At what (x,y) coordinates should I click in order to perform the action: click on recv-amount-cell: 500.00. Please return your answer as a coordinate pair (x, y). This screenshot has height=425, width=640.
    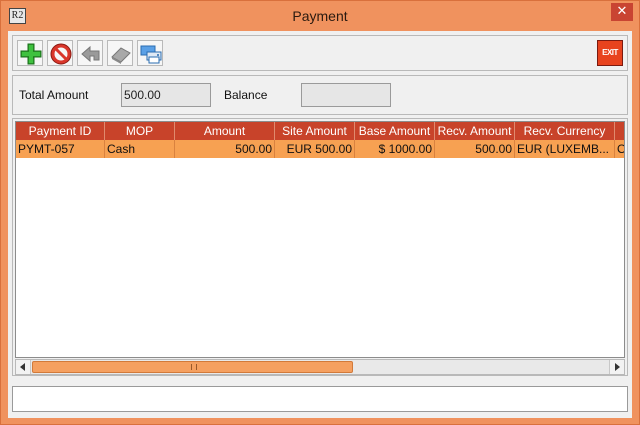
    Looking at the image, I should click on (475, 149).